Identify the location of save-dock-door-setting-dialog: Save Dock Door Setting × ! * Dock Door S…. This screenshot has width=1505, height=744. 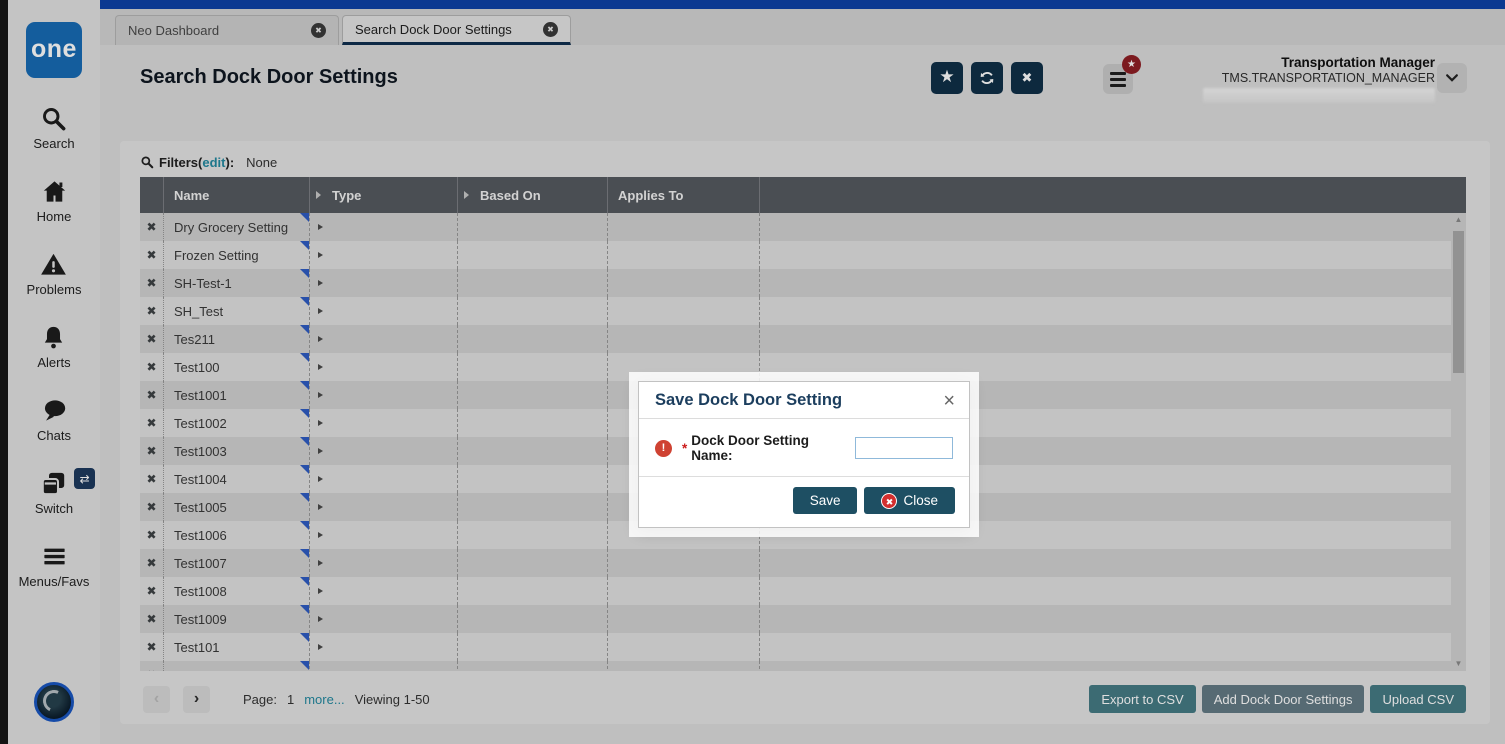
(804, 454).